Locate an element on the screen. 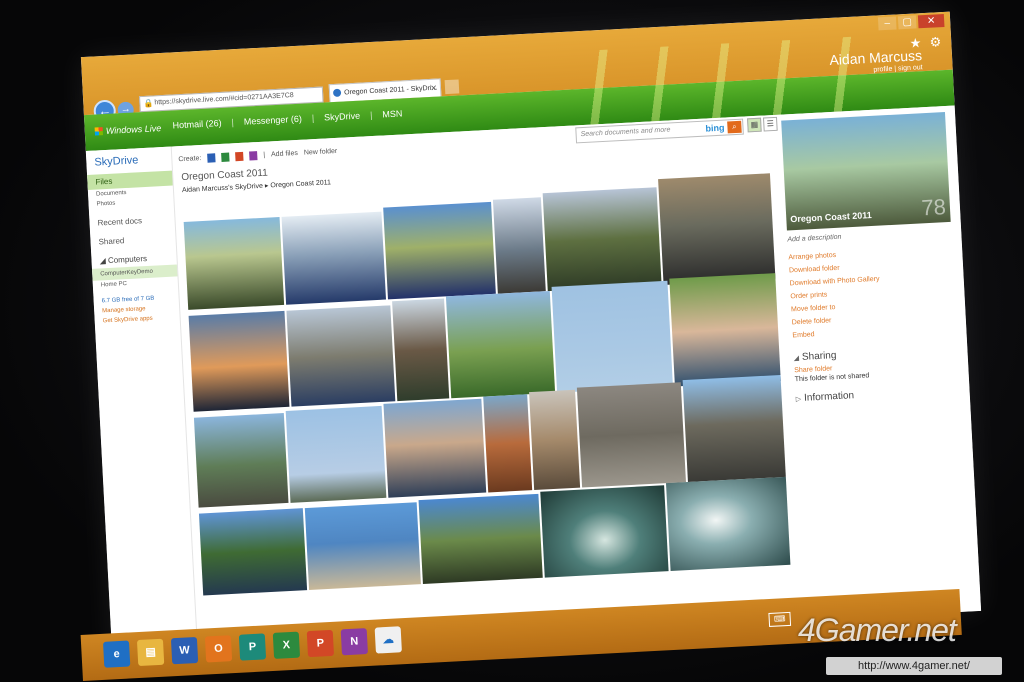  sidebar-item-shared: Shared is located at coordinates (133, 239).